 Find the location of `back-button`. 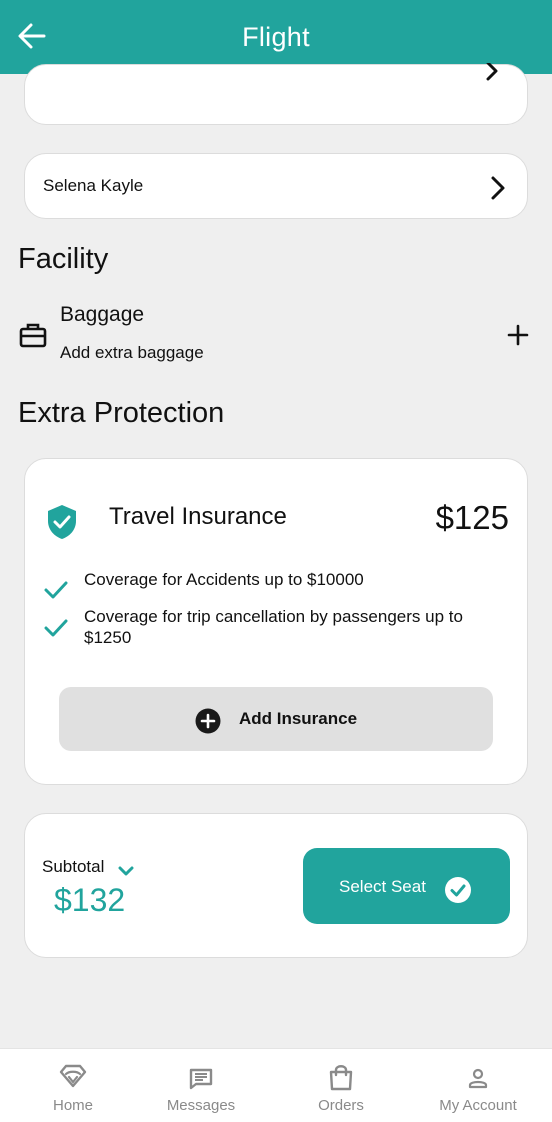

back-button is located at coordinates (32, 36).